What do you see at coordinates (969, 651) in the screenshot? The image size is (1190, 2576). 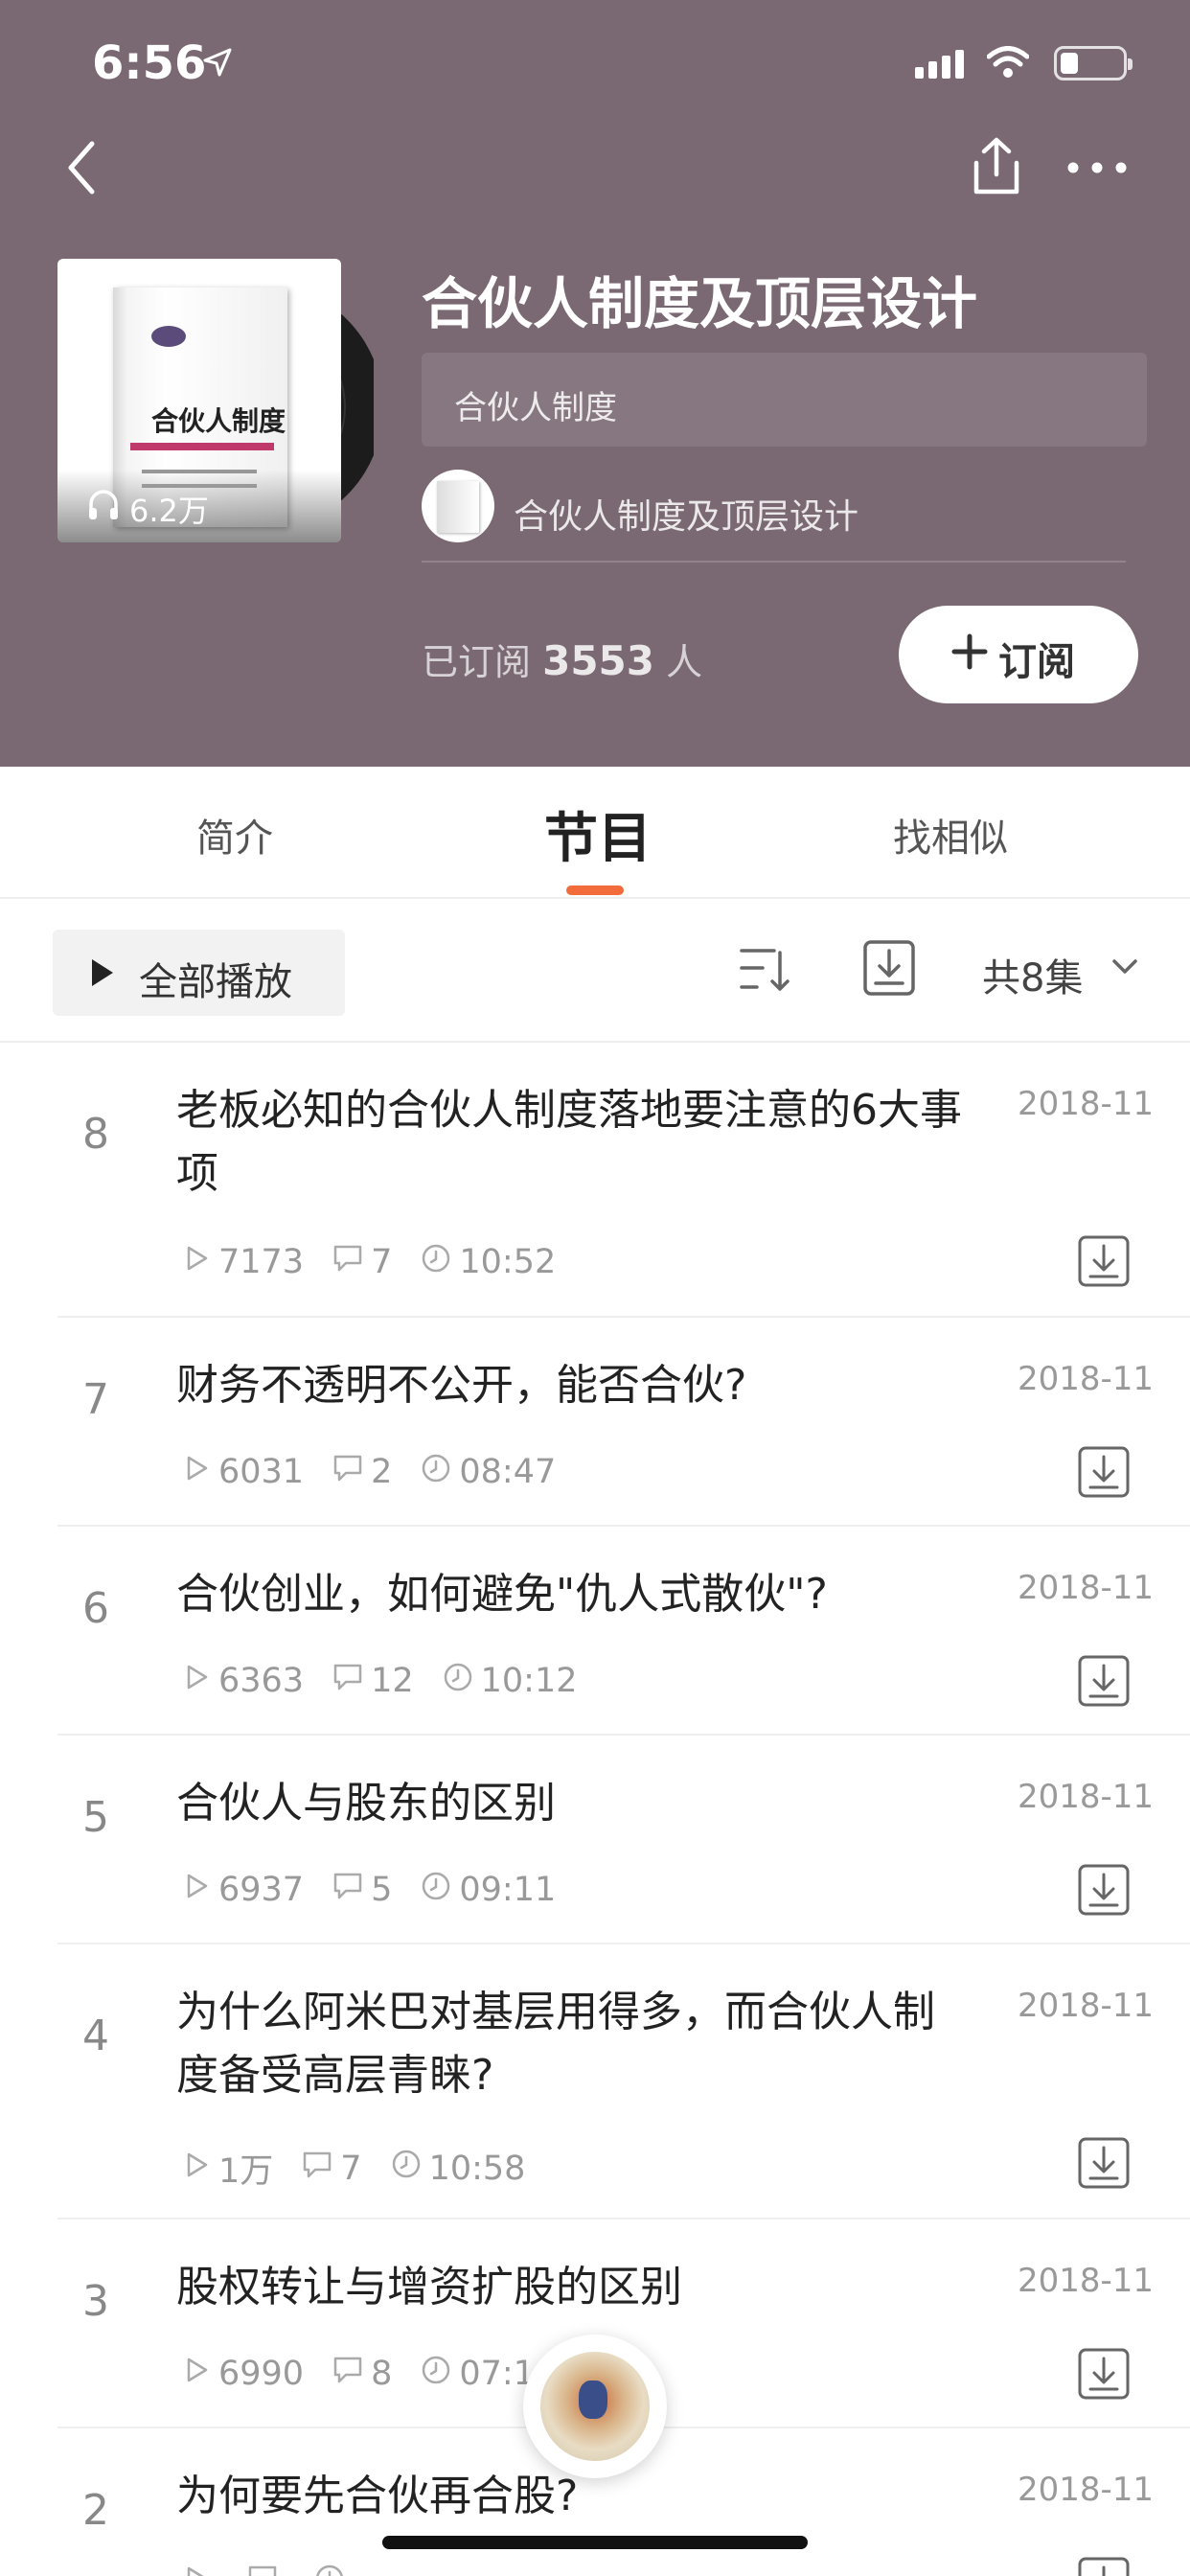 I see `plus-icon` at bounding box center [969, 651].